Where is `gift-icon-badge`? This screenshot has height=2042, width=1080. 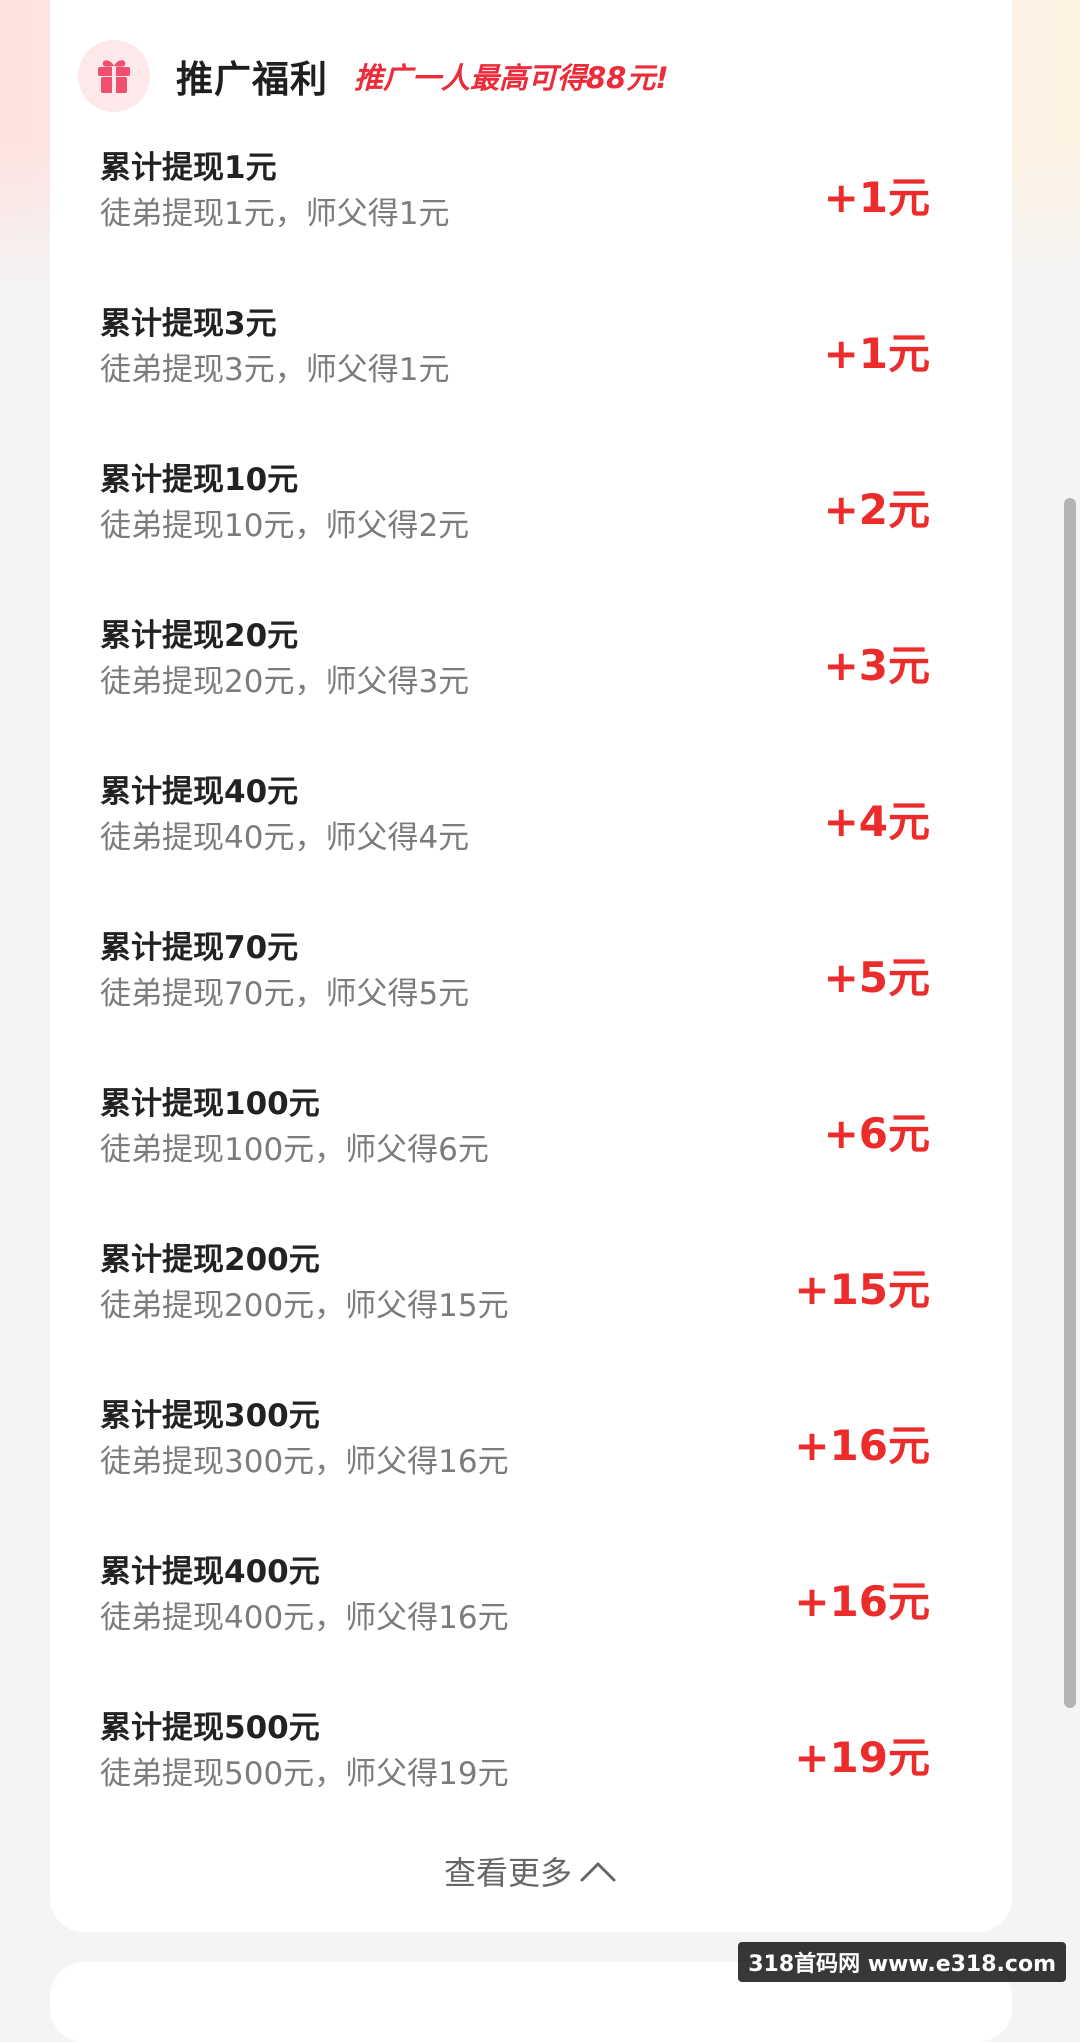 gift-icon-badge is located at coordinates (114, 76).